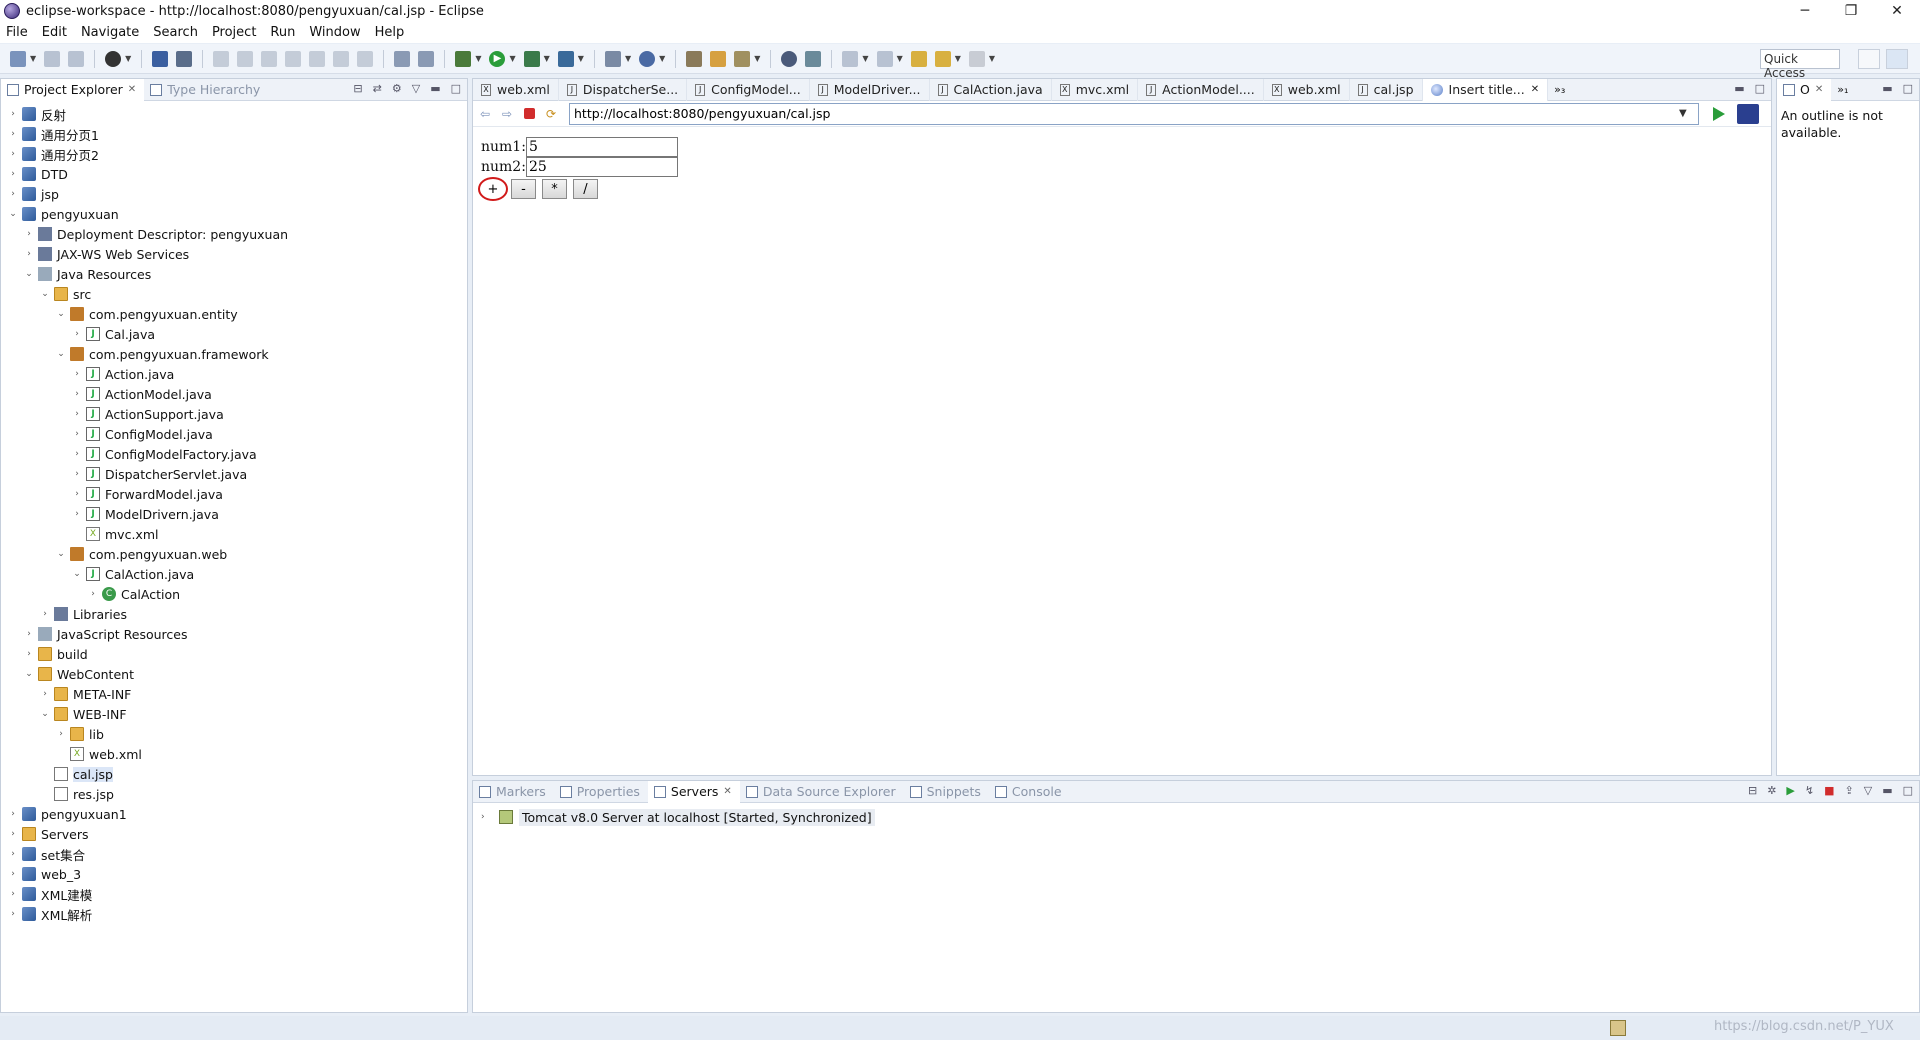 The image size is (1920, 1040). What do you see at coordinates (234, 274) in the screenshot?
I see `tree-item: ⌄ Java Resources` at bounding box center [234, 274].